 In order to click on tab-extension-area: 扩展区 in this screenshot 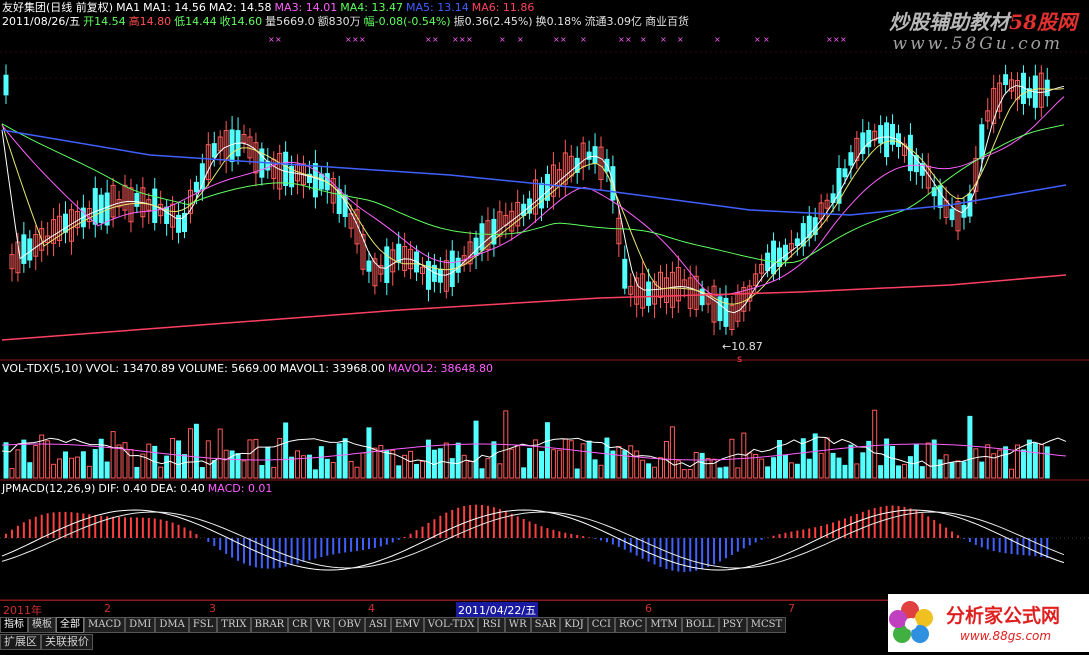, I will do `click(20, 642)`.